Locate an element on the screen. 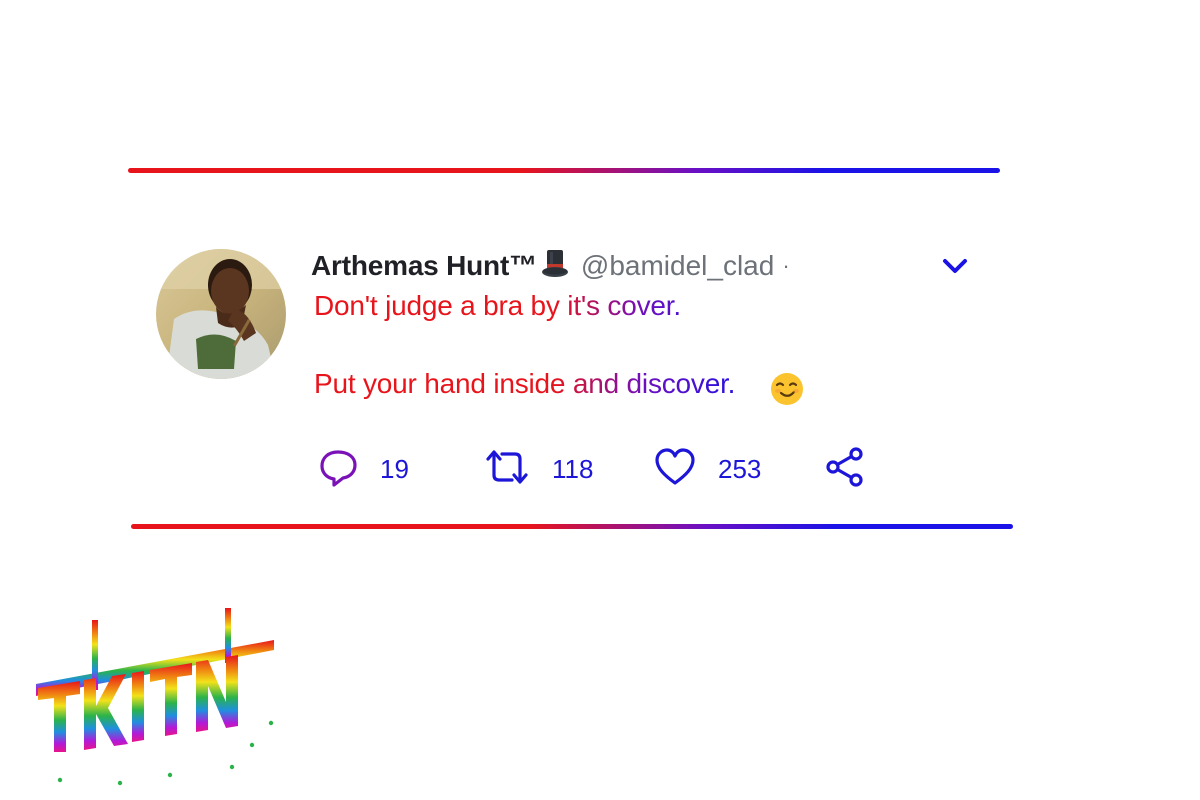  retweet-button: 118 is located at coordinates (538, 469).